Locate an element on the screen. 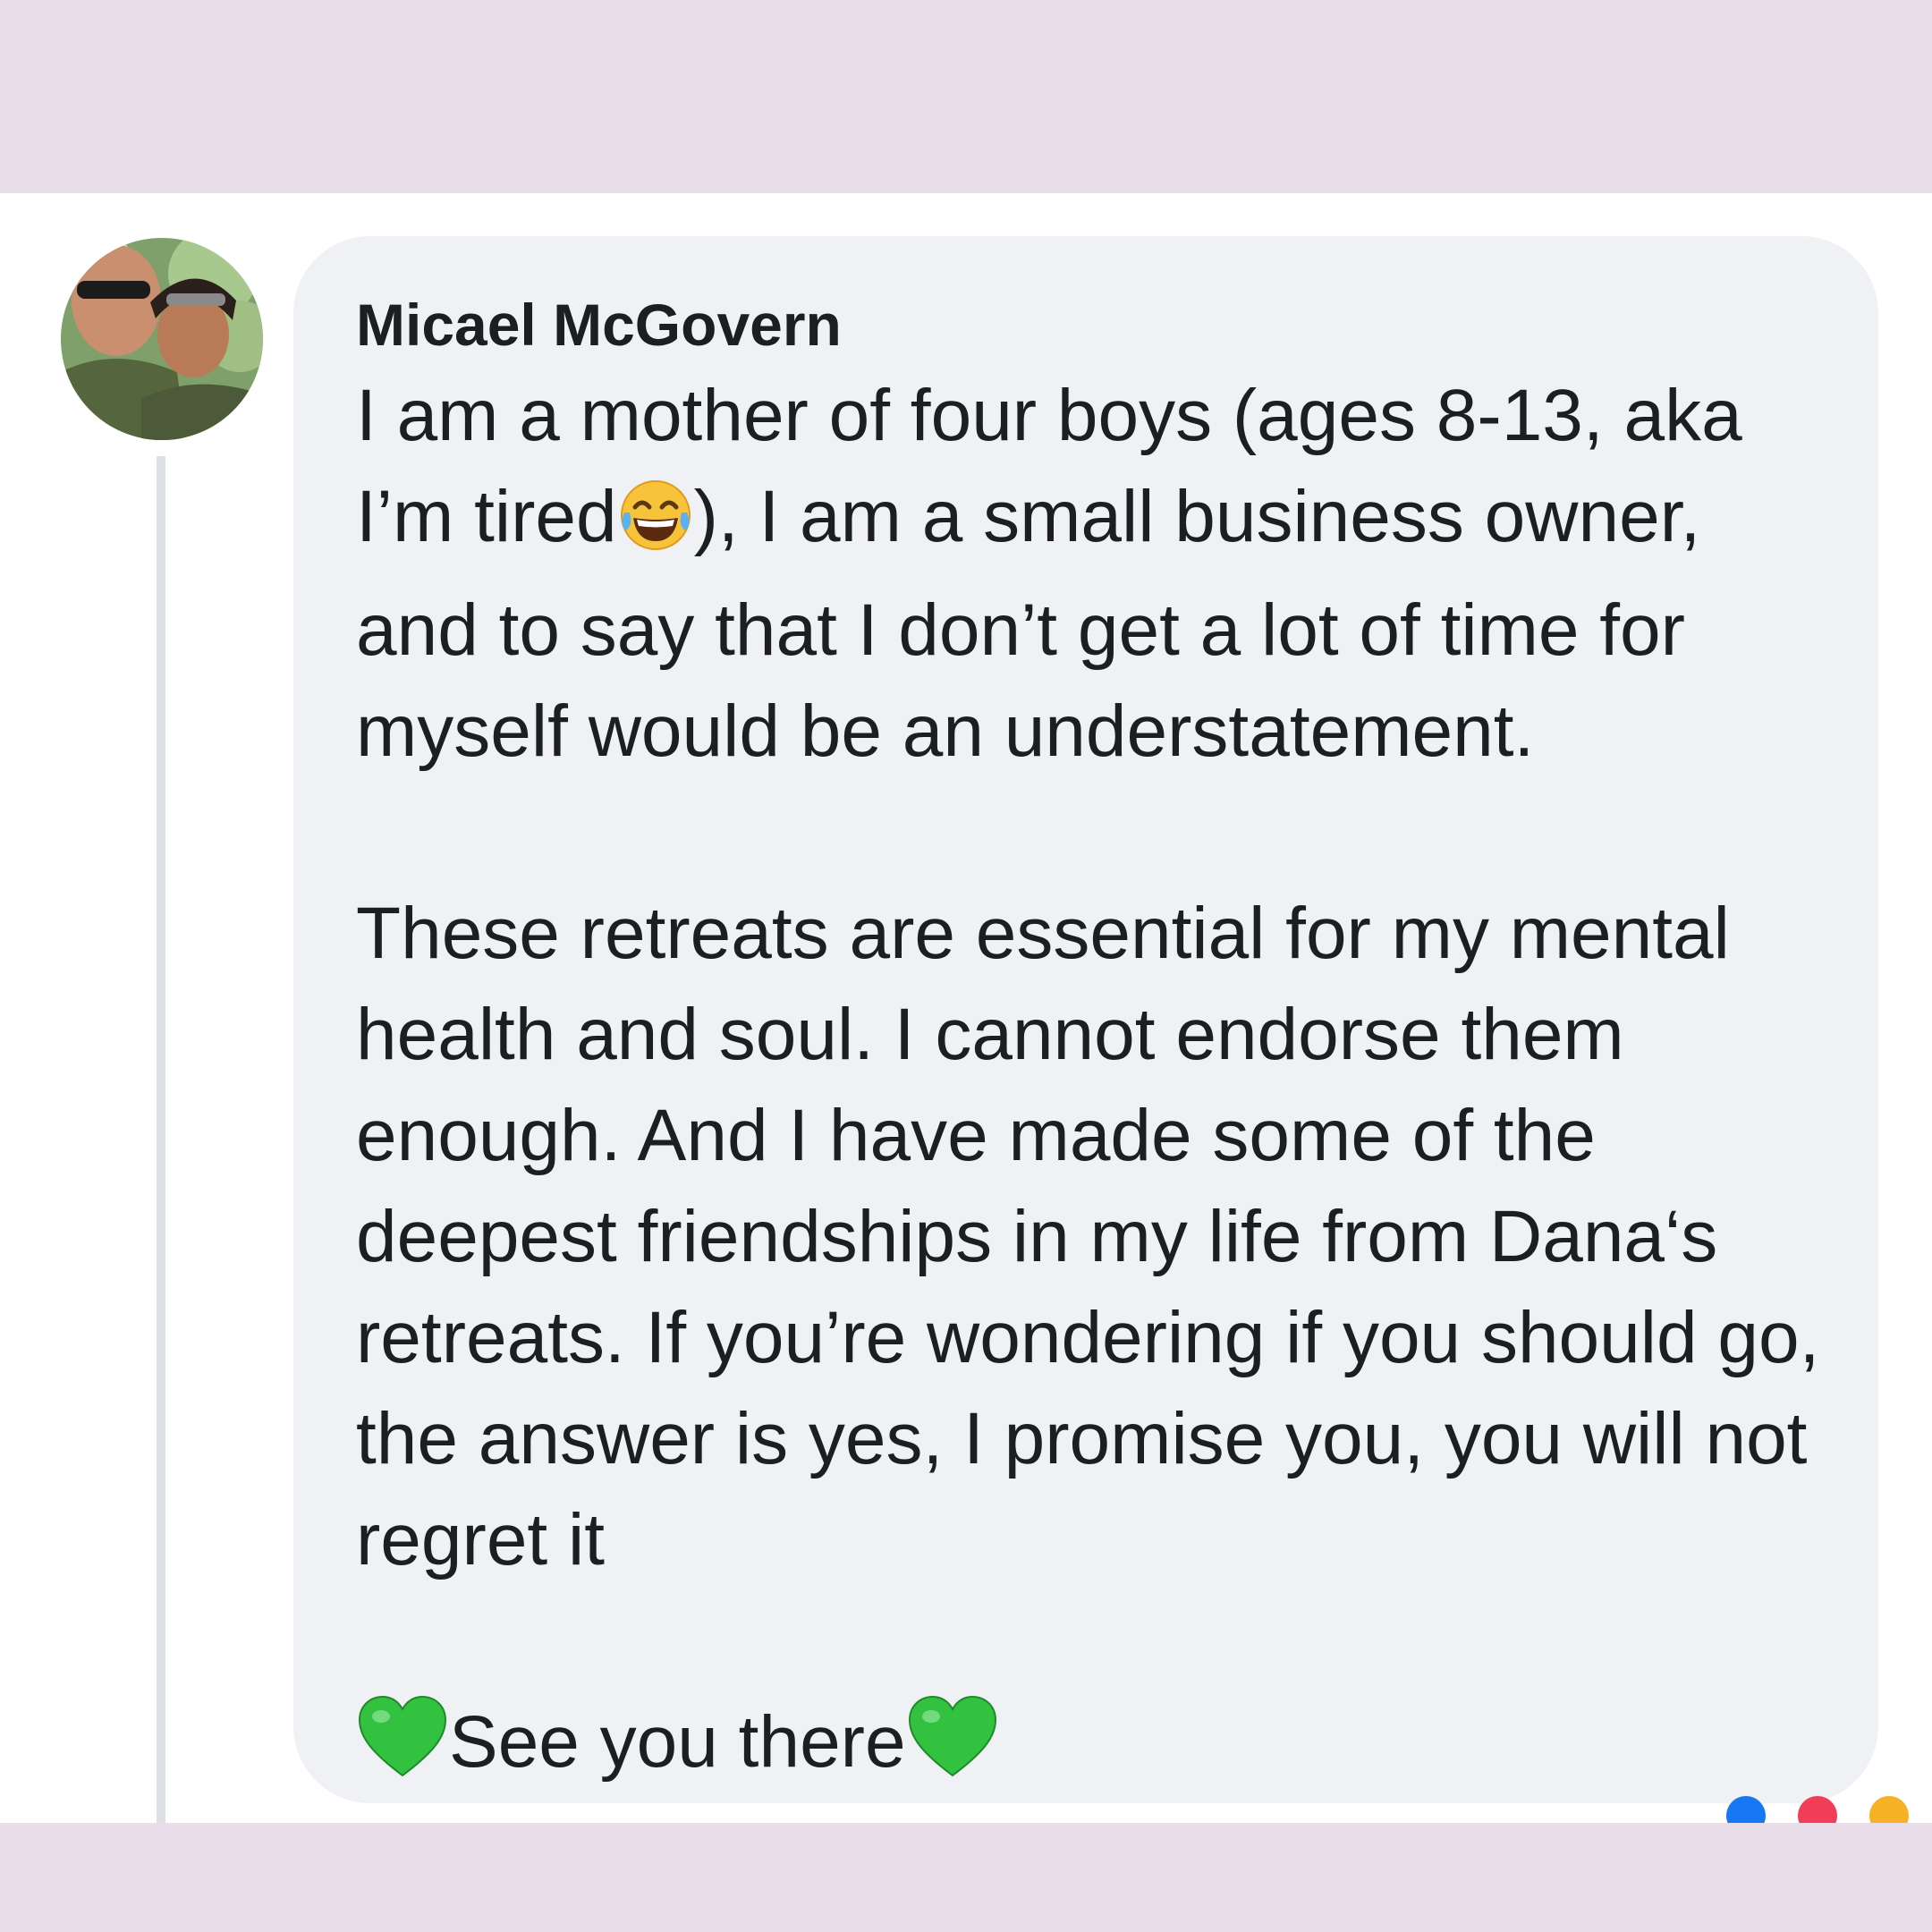 The width and height of the screenshot is (1932, 1932). closing-text: See you there is located at coordinates (677, 1742).